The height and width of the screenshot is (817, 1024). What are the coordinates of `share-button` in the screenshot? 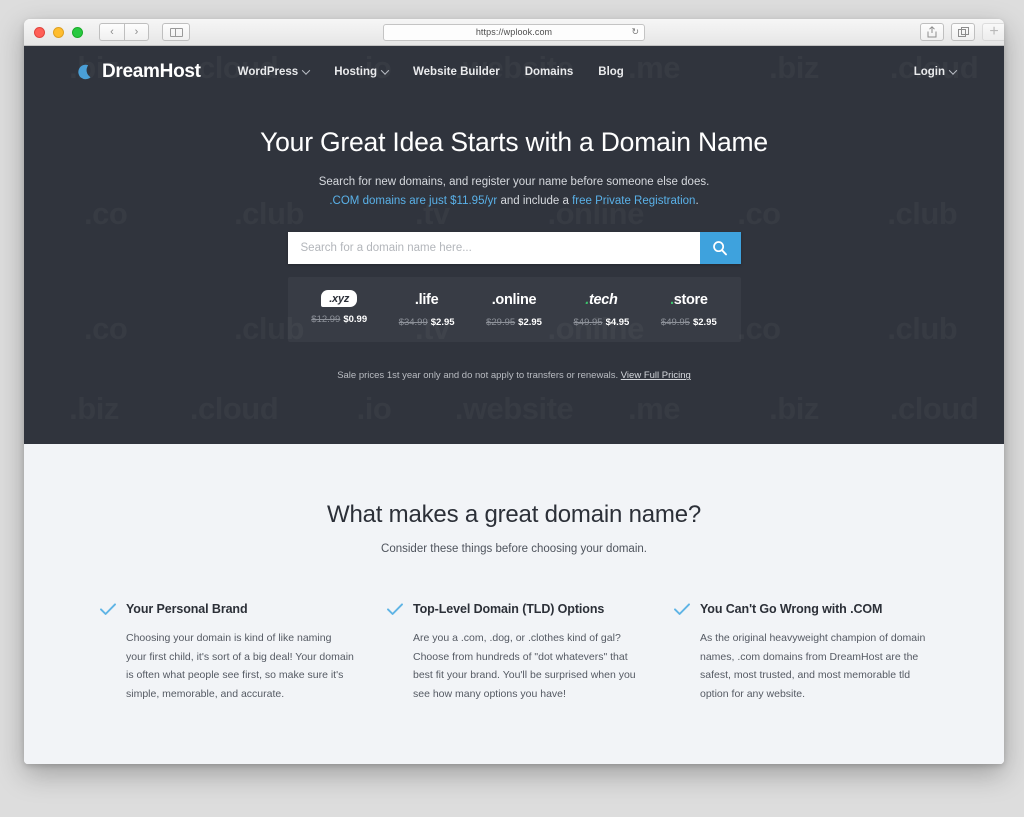 It's located at (932, 32).